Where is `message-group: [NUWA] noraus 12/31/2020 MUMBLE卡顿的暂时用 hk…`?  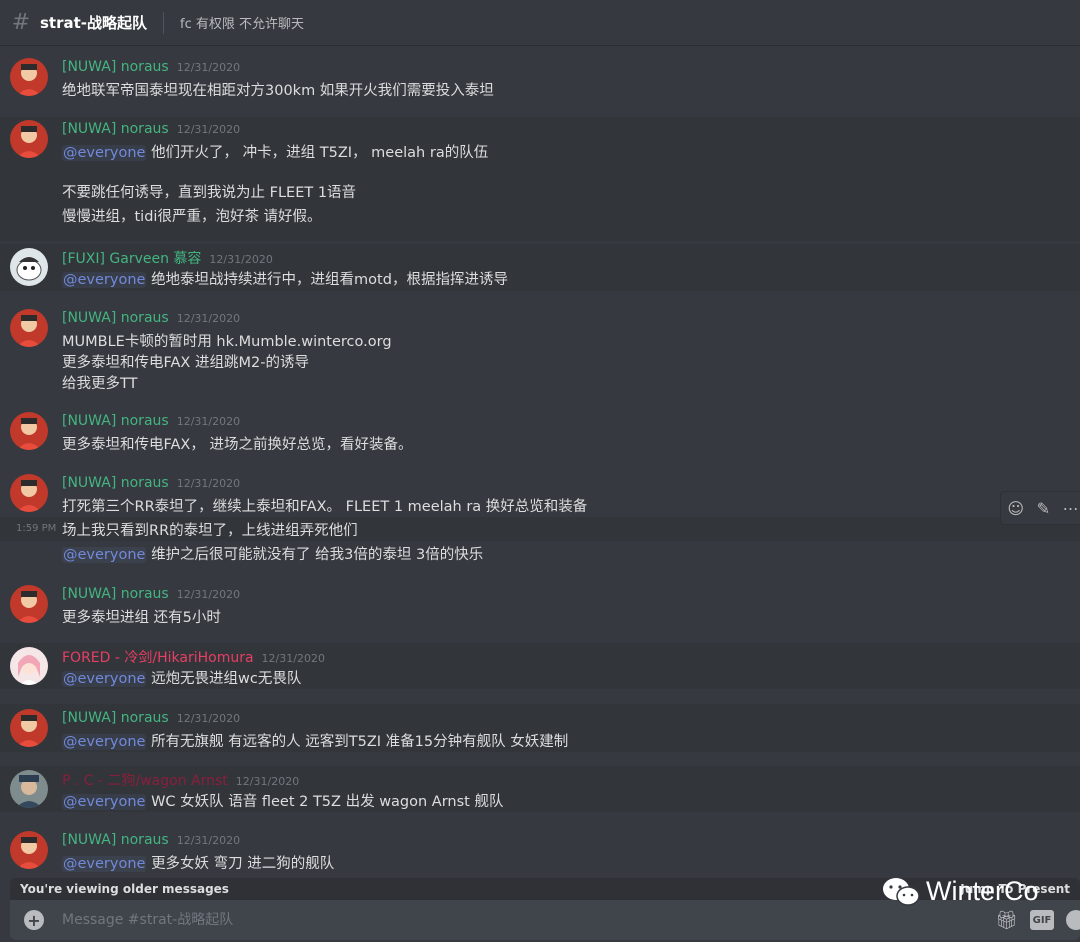
message-group: [NUWA] noraus 12/31/2020 MUMBLE卡顿的暂时用 hk… is located at coordinates (540, 347).